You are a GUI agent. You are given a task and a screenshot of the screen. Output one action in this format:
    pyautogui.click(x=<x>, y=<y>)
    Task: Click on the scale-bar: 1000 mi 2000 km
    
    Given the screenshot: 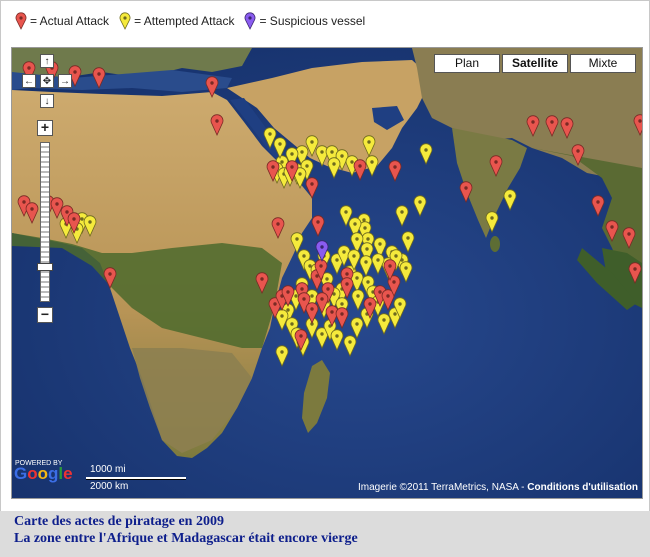 What is the action you would take?
    pyautogui.click(x=141, y=479)
    